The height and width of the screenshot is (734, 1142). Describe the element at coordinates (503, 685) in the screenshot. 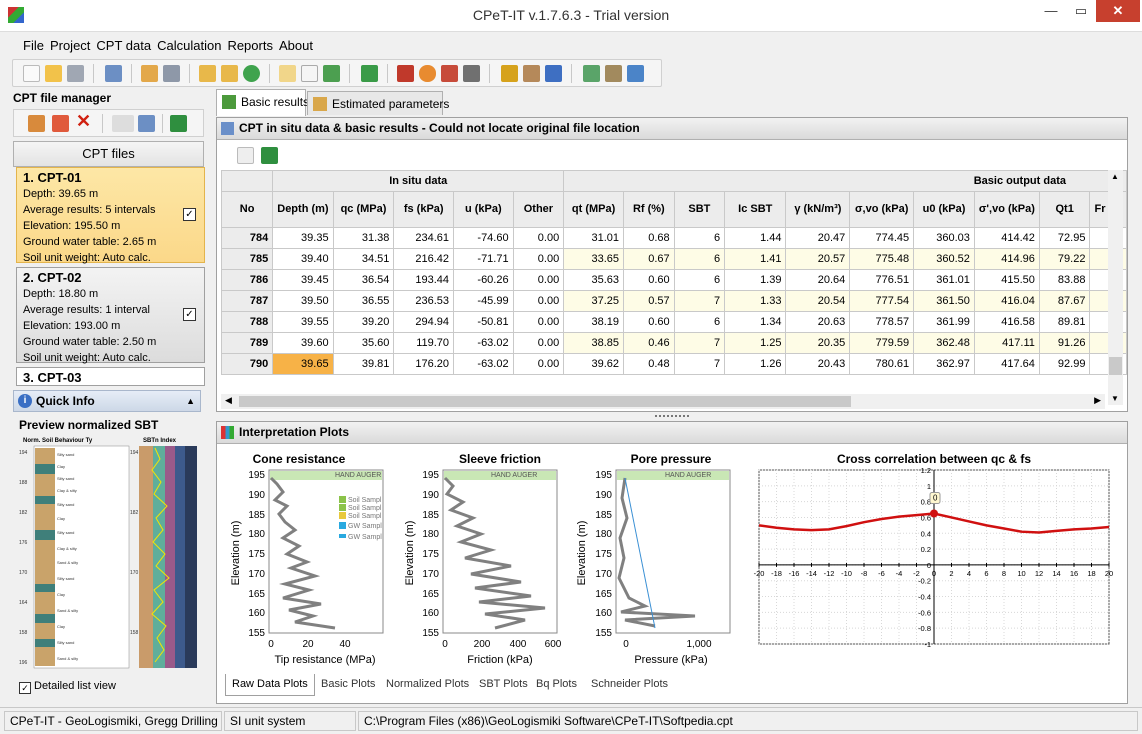

I see `subtab-sbt-plots: SBT Plots` at that location.